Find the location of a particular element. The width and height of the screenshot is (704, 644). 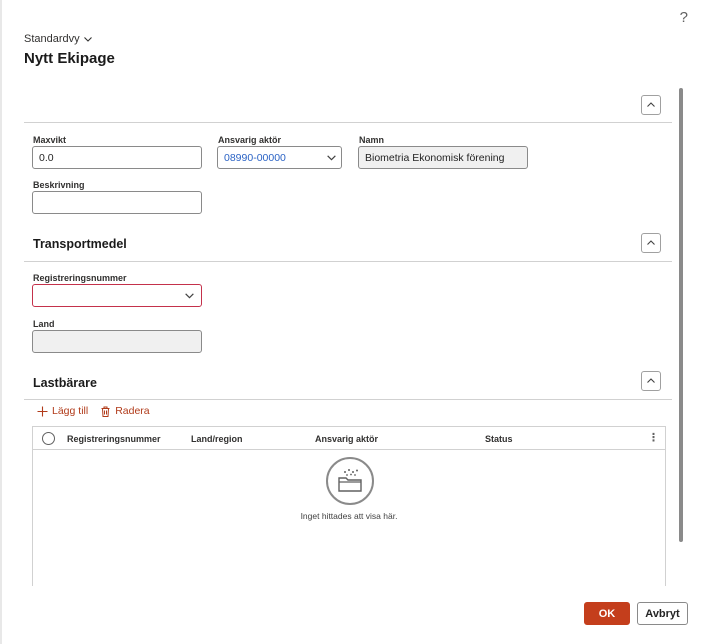

help-icon: ? is located at coordinates (684, 17).